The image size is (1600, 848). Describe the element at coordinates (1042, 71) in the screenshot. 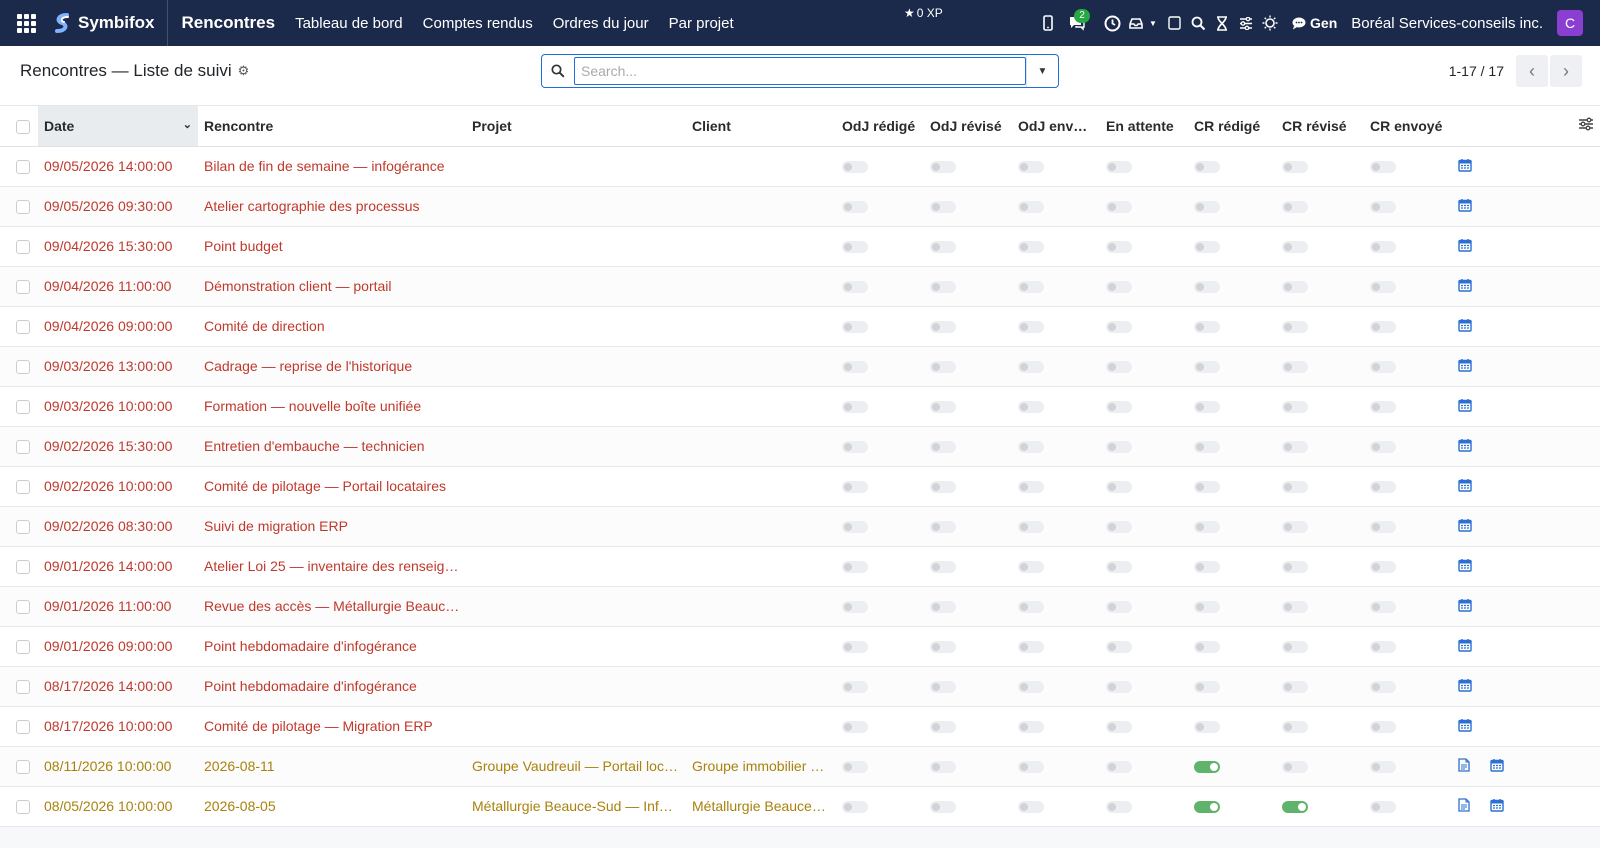

I see `search-options-toggle: ▼` at that location.